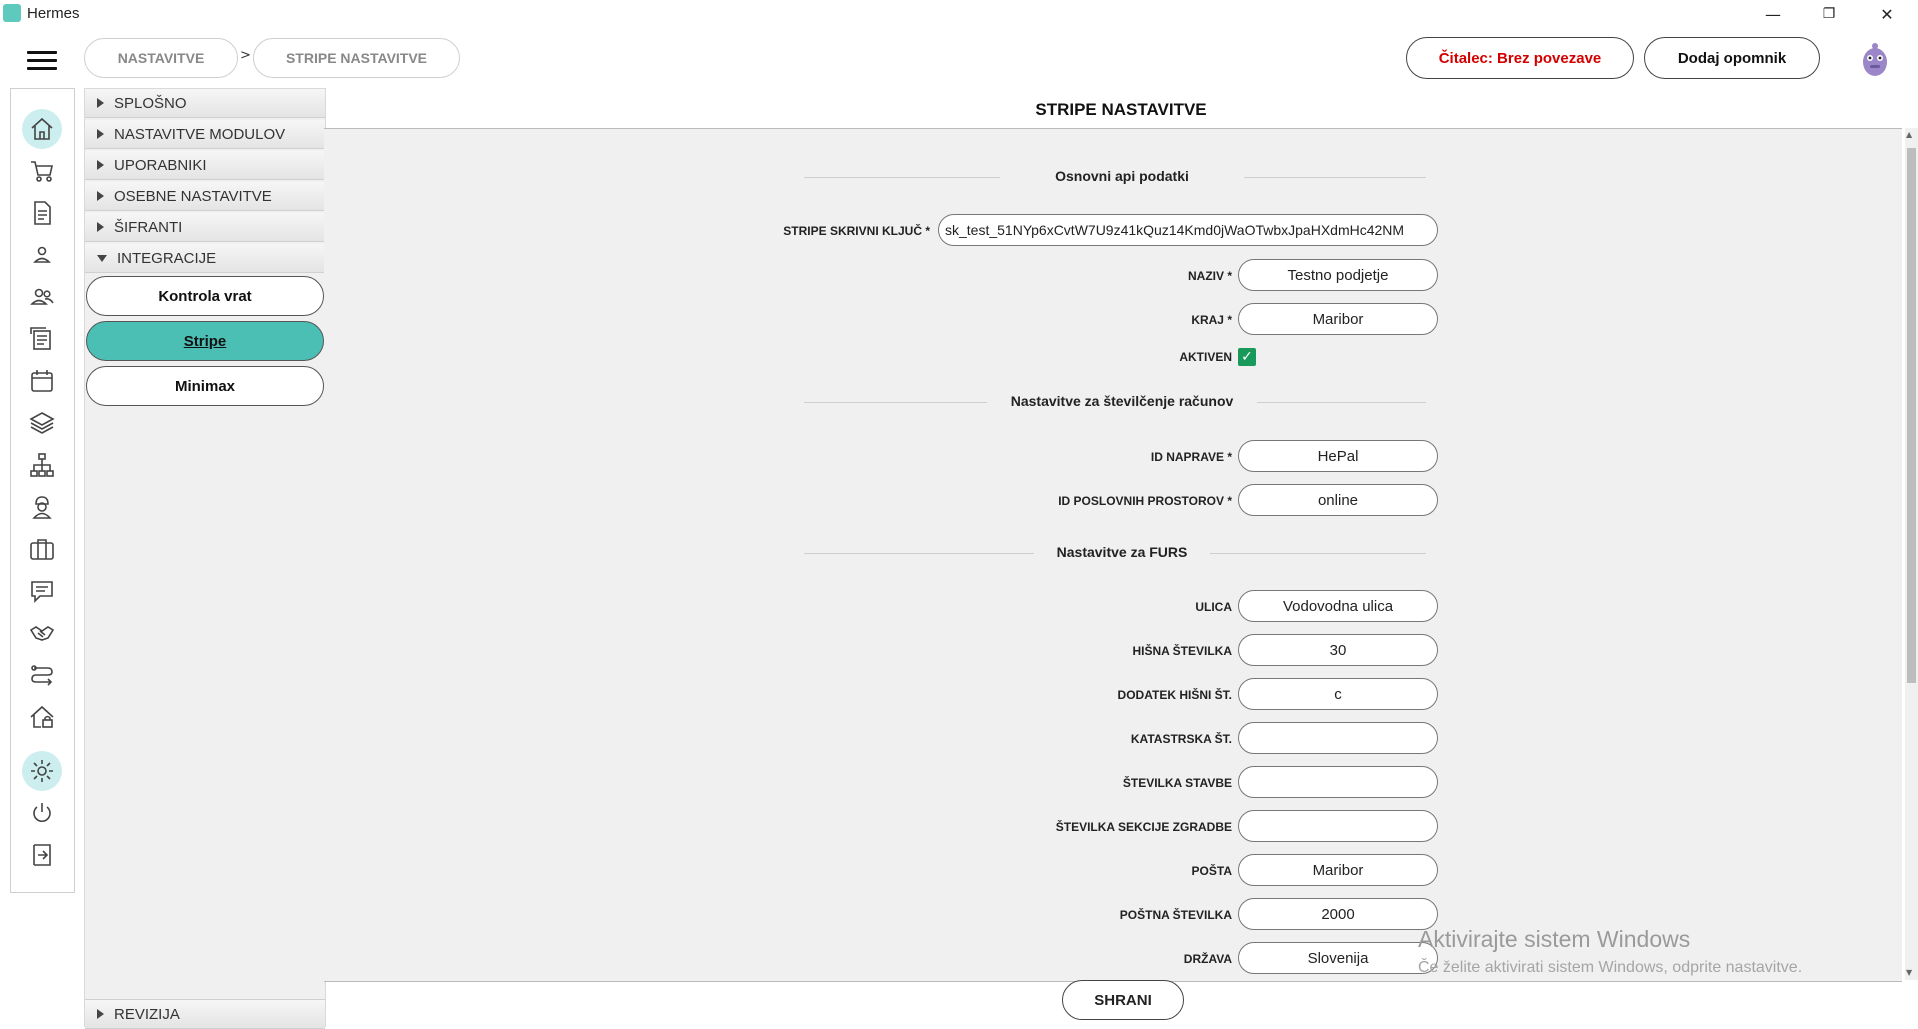 This screenshot has height=1029, width=1918. What do you see at coordinates (42, 129) in the screenshot?
I see `home-icon` at bounding box center [42, 129].